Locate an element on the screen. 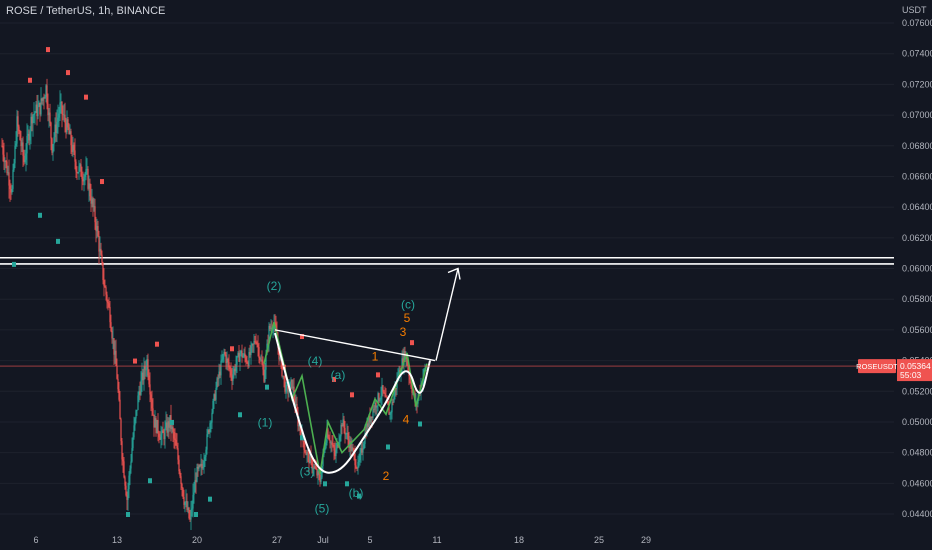 The height and width of the screenshot is (550, 932). wave-label: (a) is located at coordinates (338, 375).